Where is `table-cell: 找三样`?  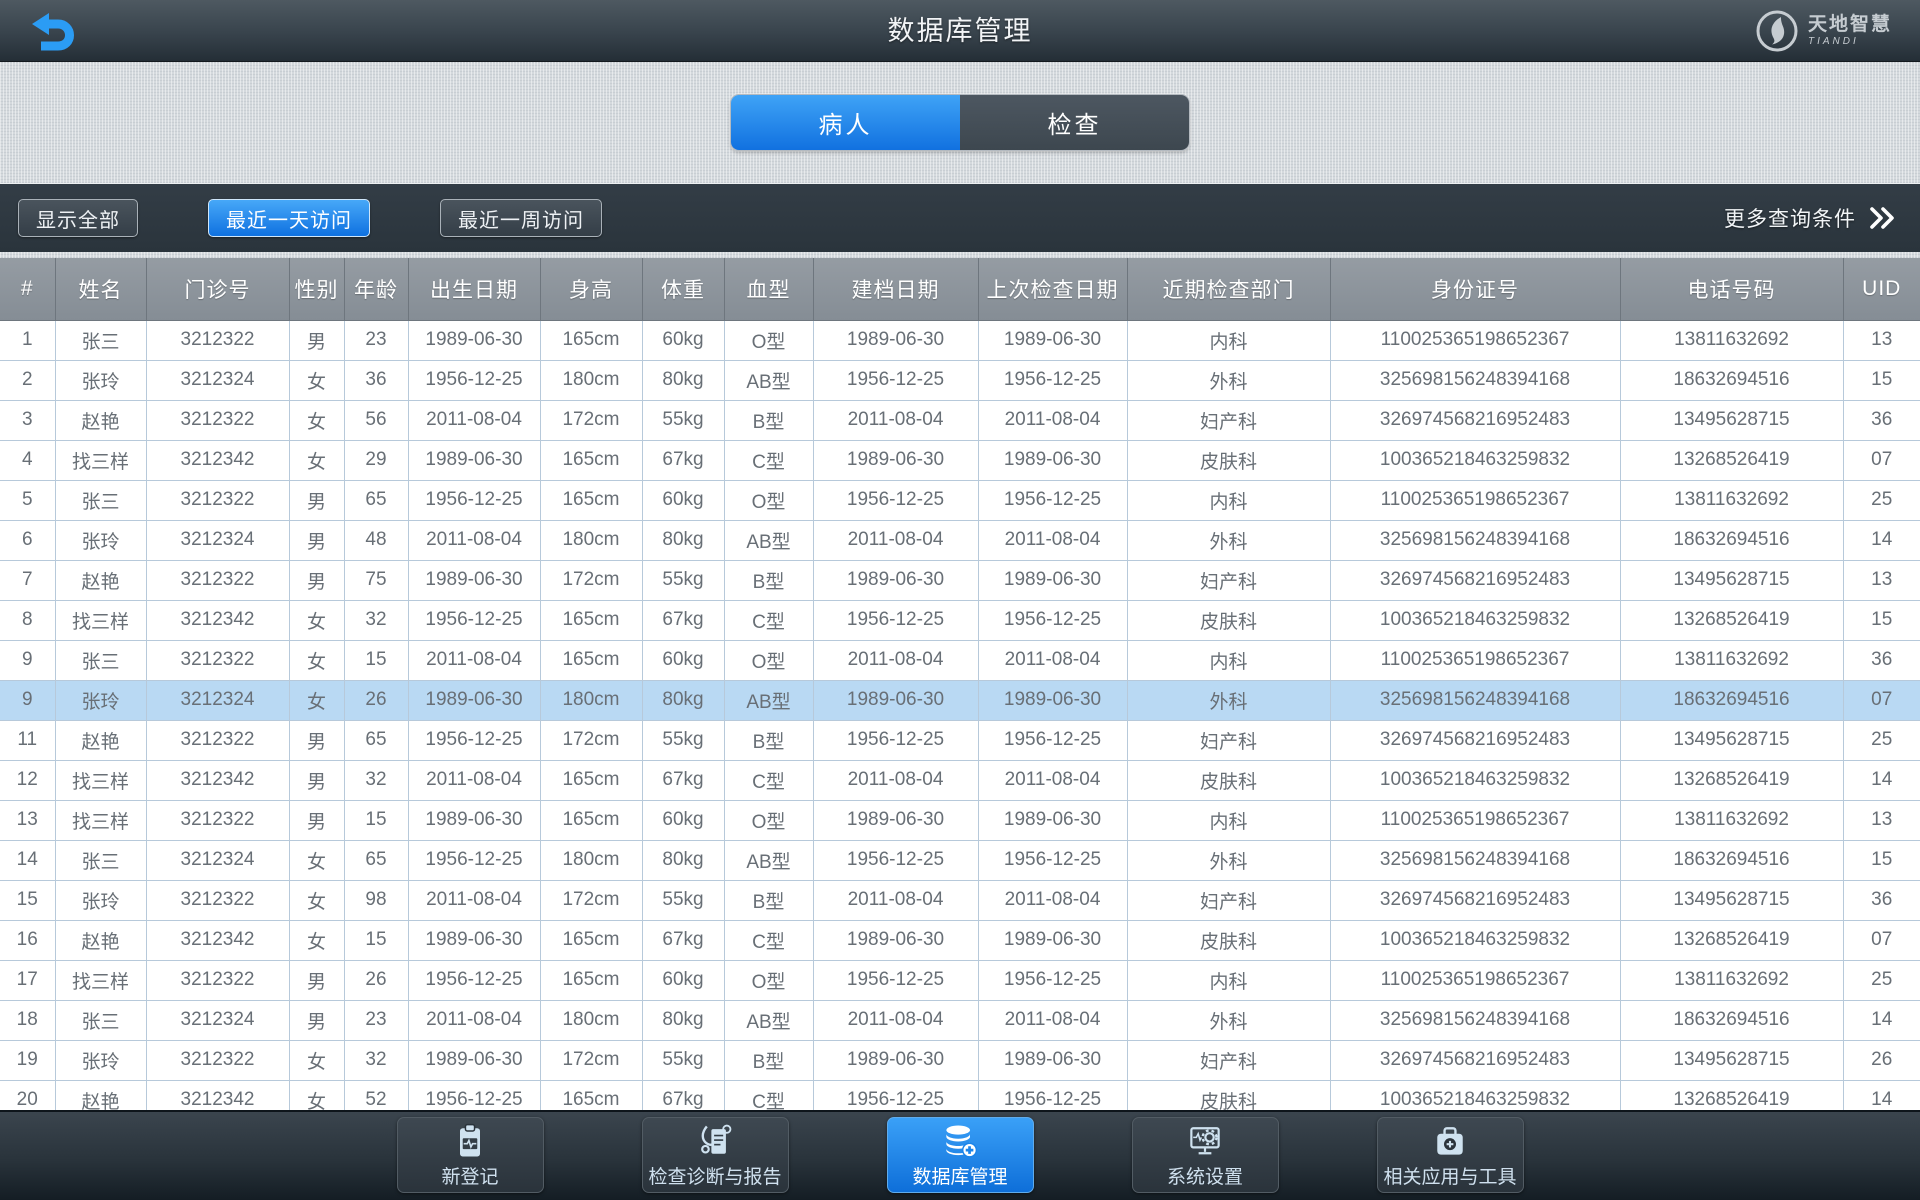
table-cell: 找三样 is located at coordinates (100, 620).